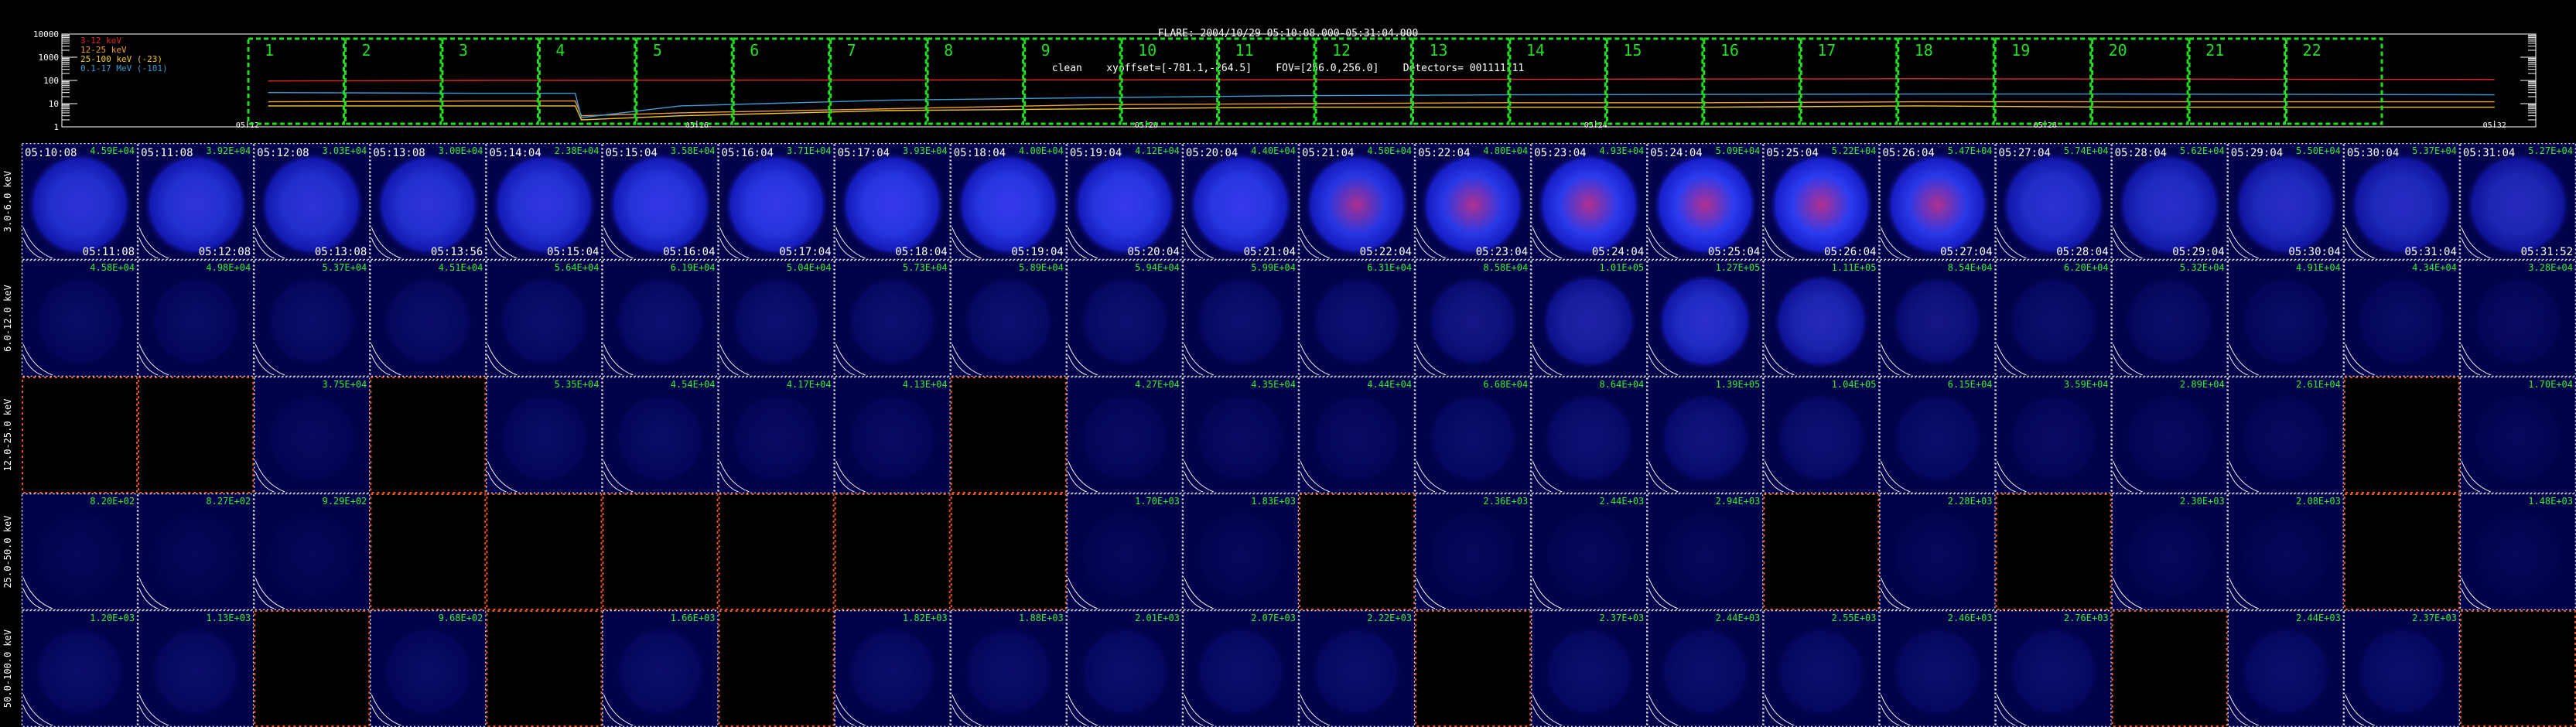  I want to click on peak-value: 2.44E+03, so click(1739, 618).